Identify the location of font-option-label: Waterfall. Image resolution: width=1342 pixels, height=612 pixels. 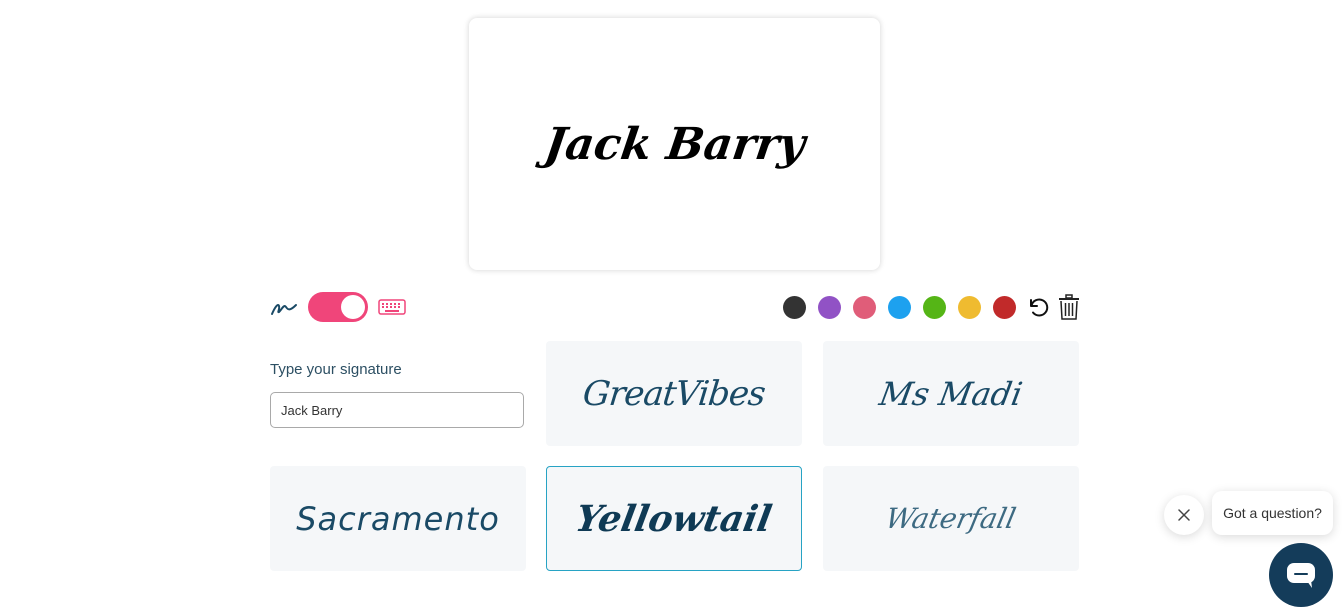
(951, 518).